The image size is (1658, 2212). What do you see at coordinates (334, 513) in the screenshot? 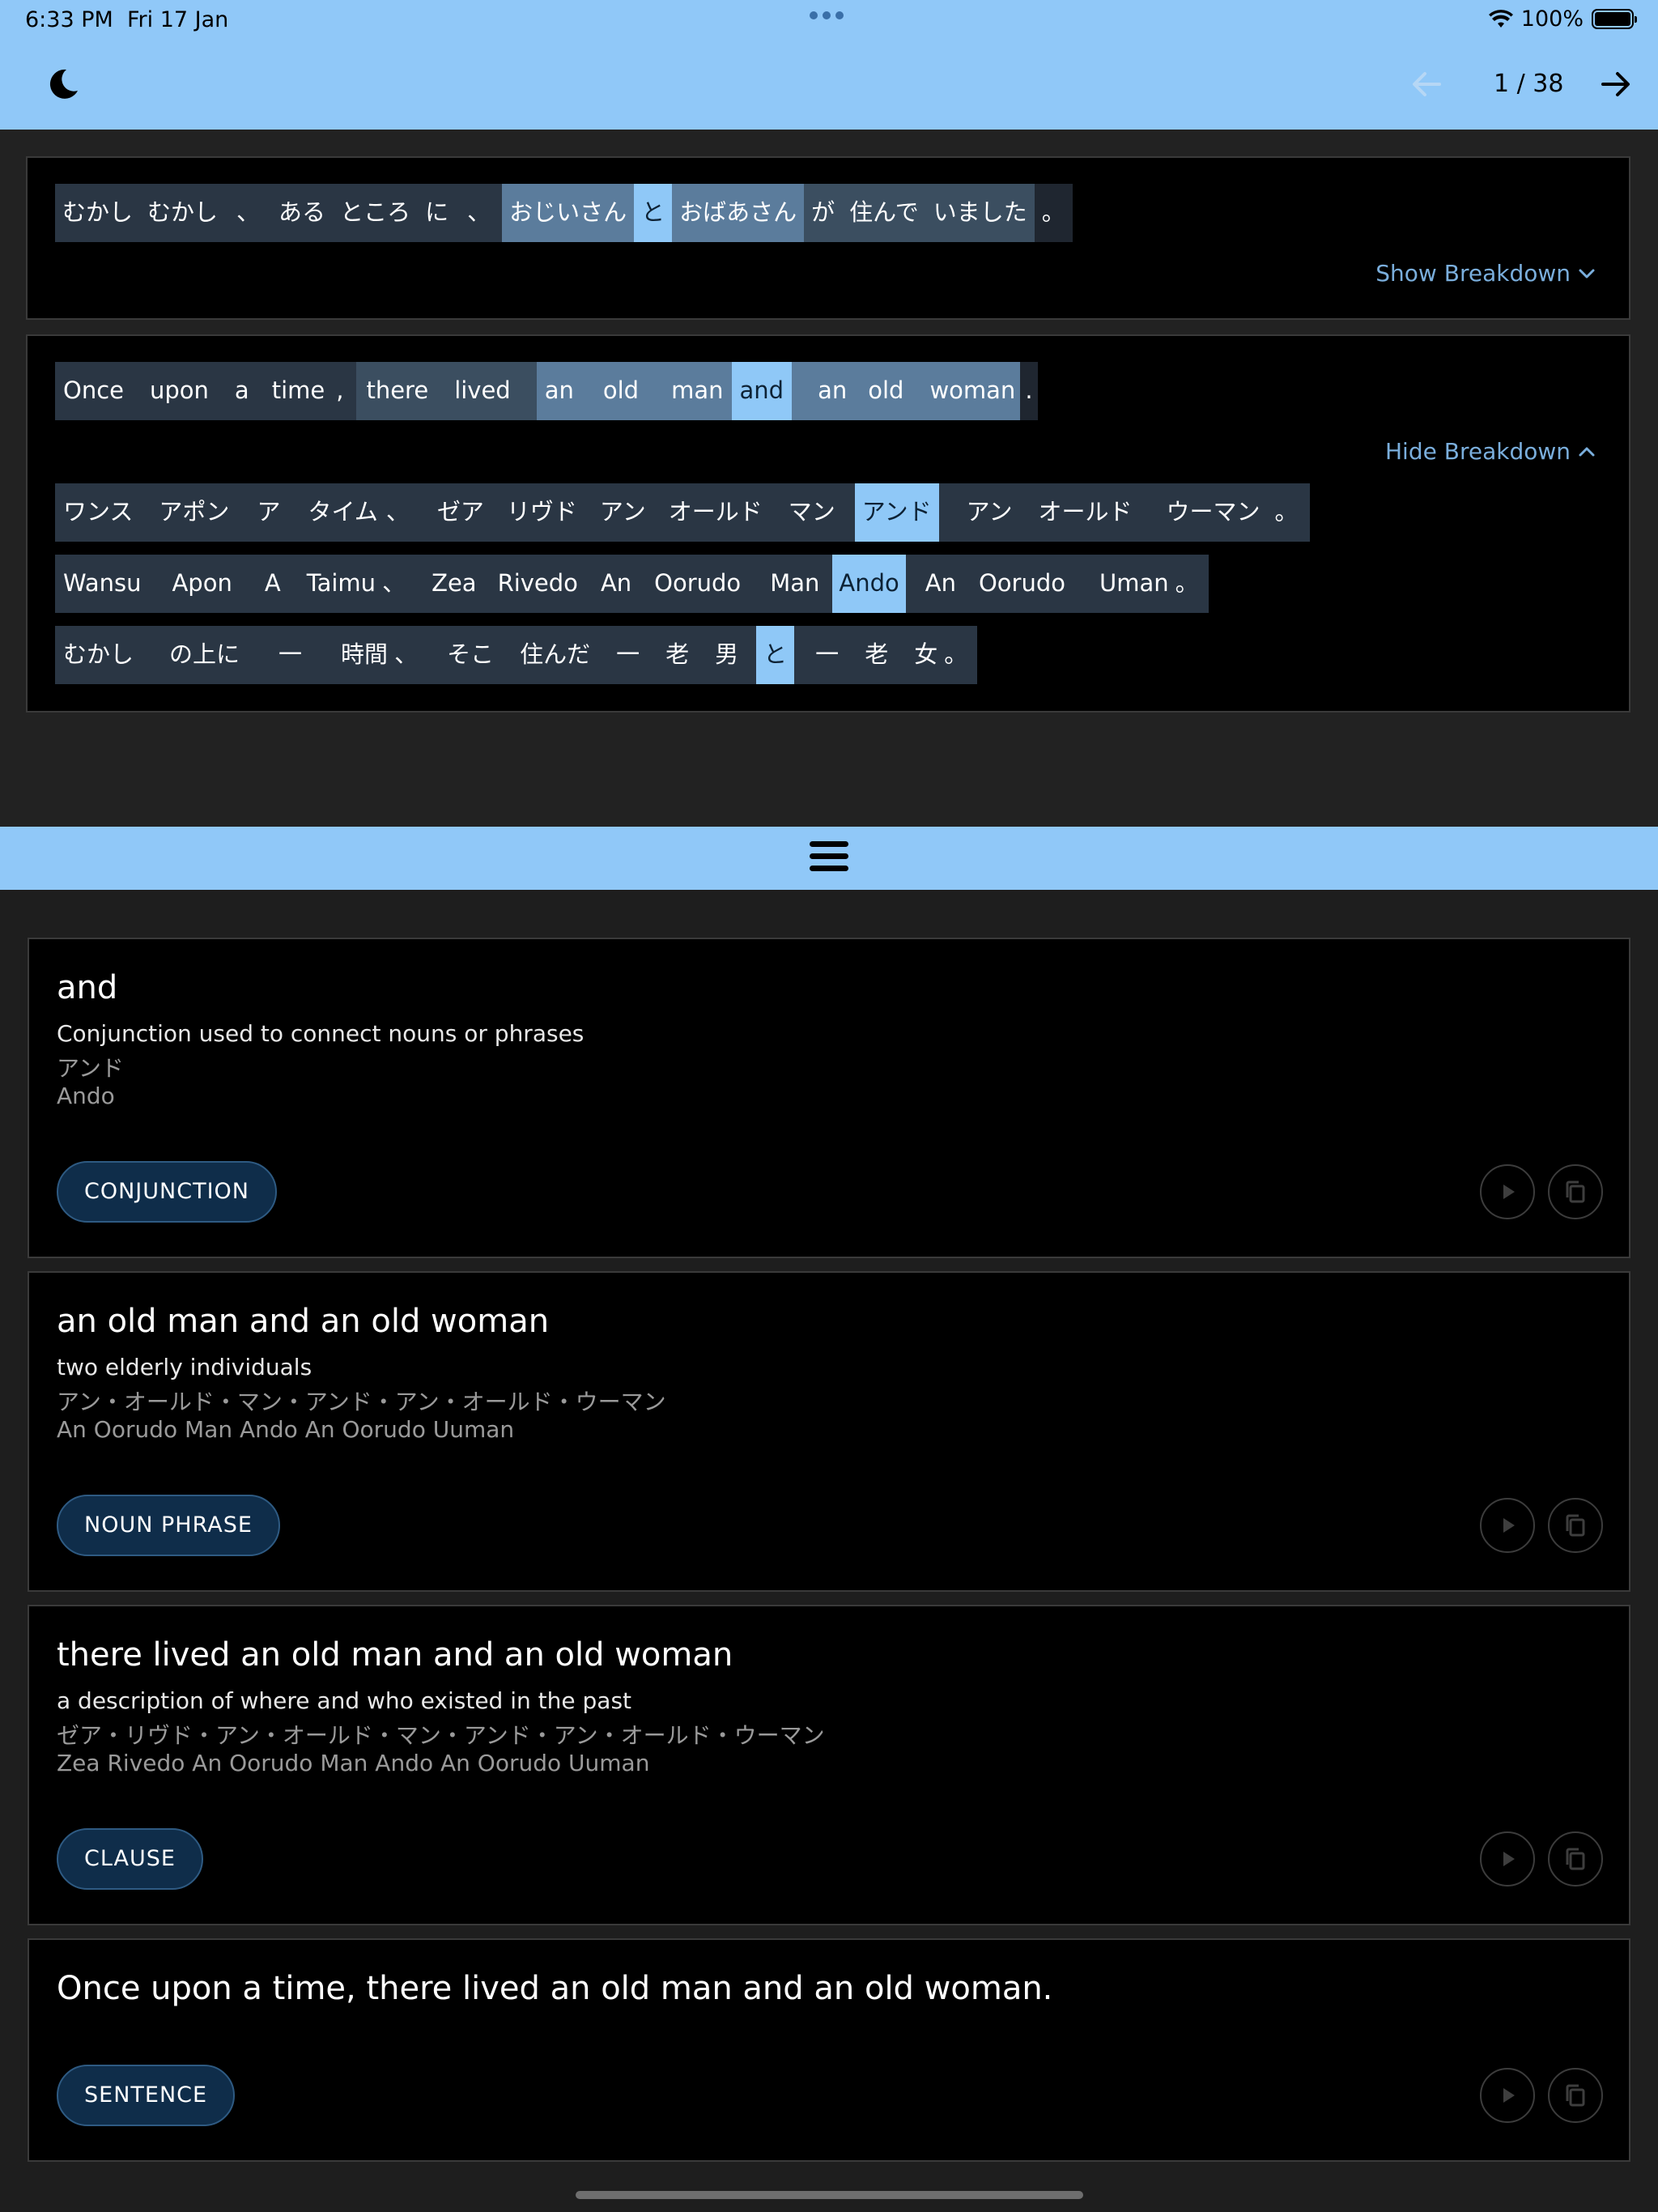
I see `katakana-token: タイム` at bounding box center [334, 513].